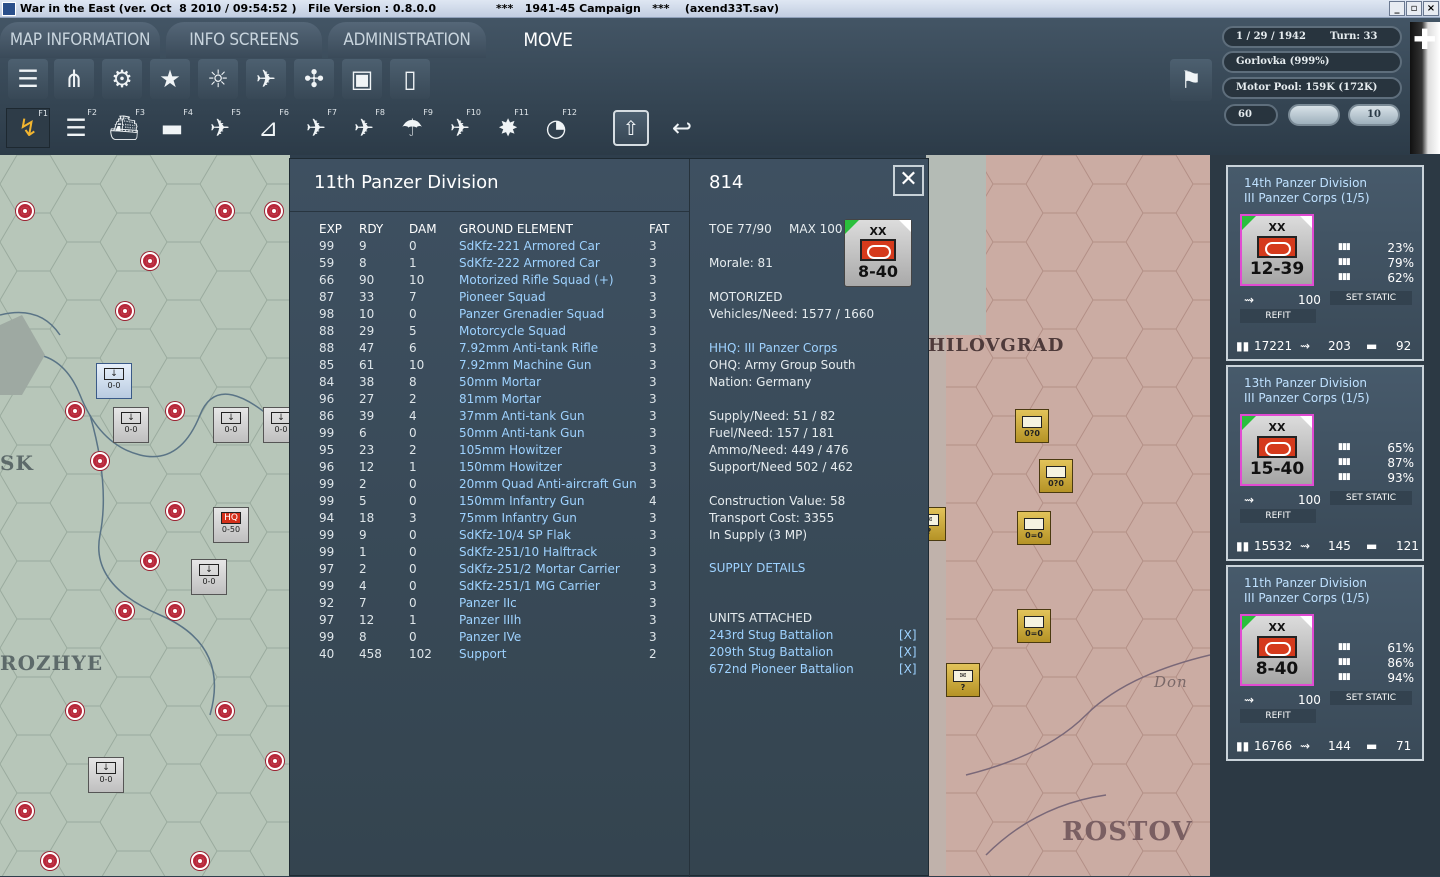 Image resolution: width=1440 pixels, height=877 pixels. What do you see at coordinates (364, 128) in the screenshot?
I see `f8-bombard-icon: ✈ F8` at bounding box center [364, 128].